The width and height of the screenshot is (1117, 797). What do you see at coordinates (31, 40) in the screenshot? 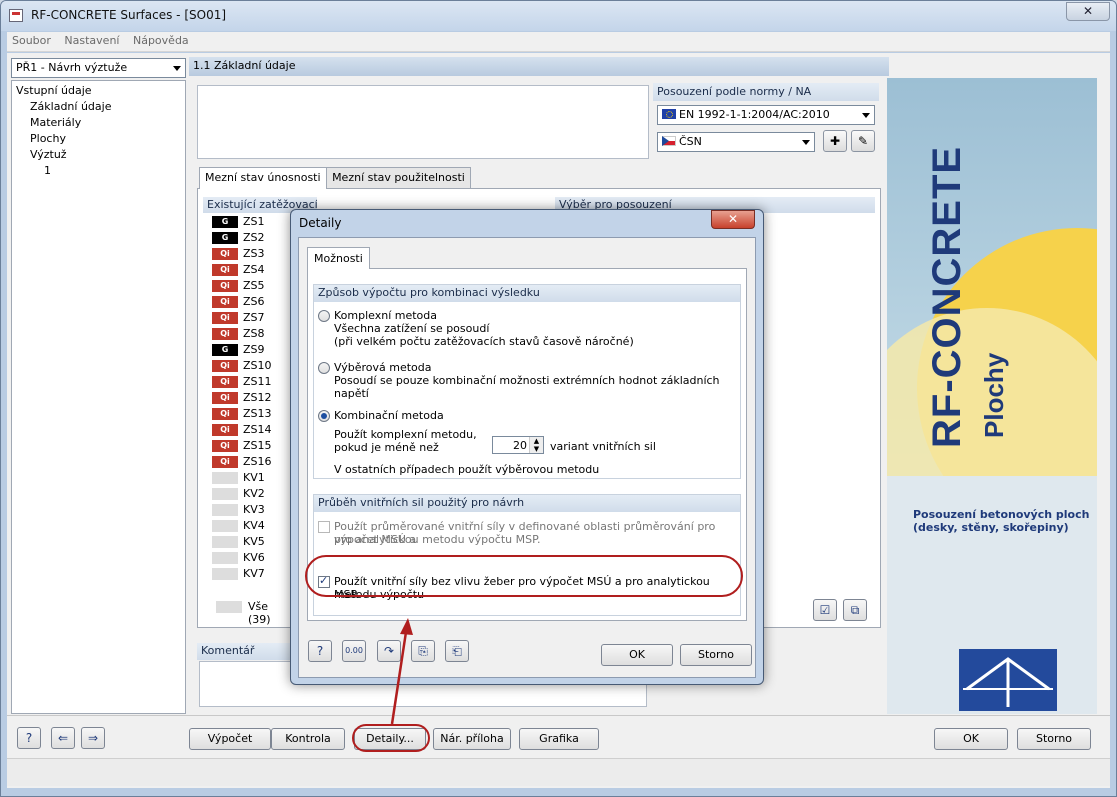
I see `menu-soubor: Soubor` at bounding box center [31, 40].